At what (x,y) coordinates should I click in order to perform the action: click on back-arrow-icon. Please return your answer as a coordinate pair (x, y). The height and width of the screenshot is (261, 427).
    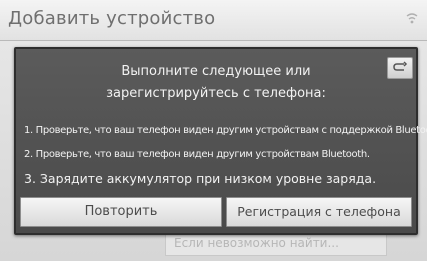
    Looking at the image, I should click on (400, 66).